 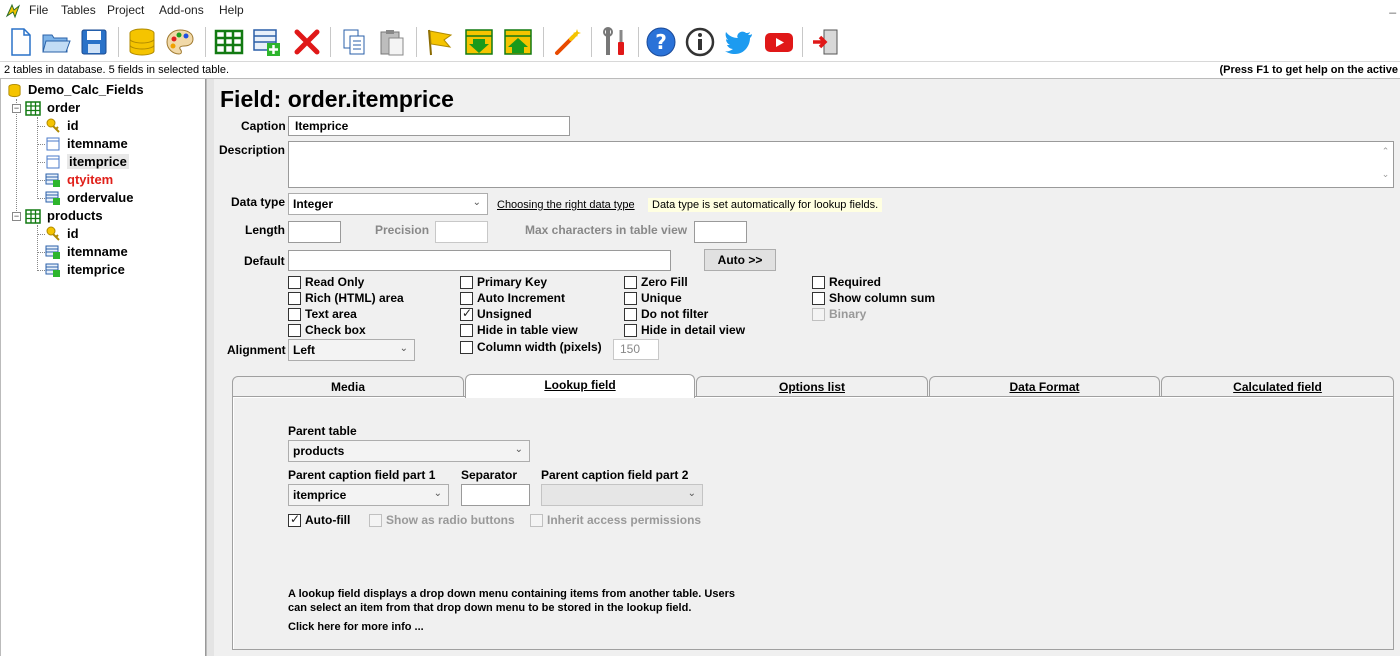 I want to click on tree-root-database: Demo_Calc_Fields, so click(x=102, y=91).